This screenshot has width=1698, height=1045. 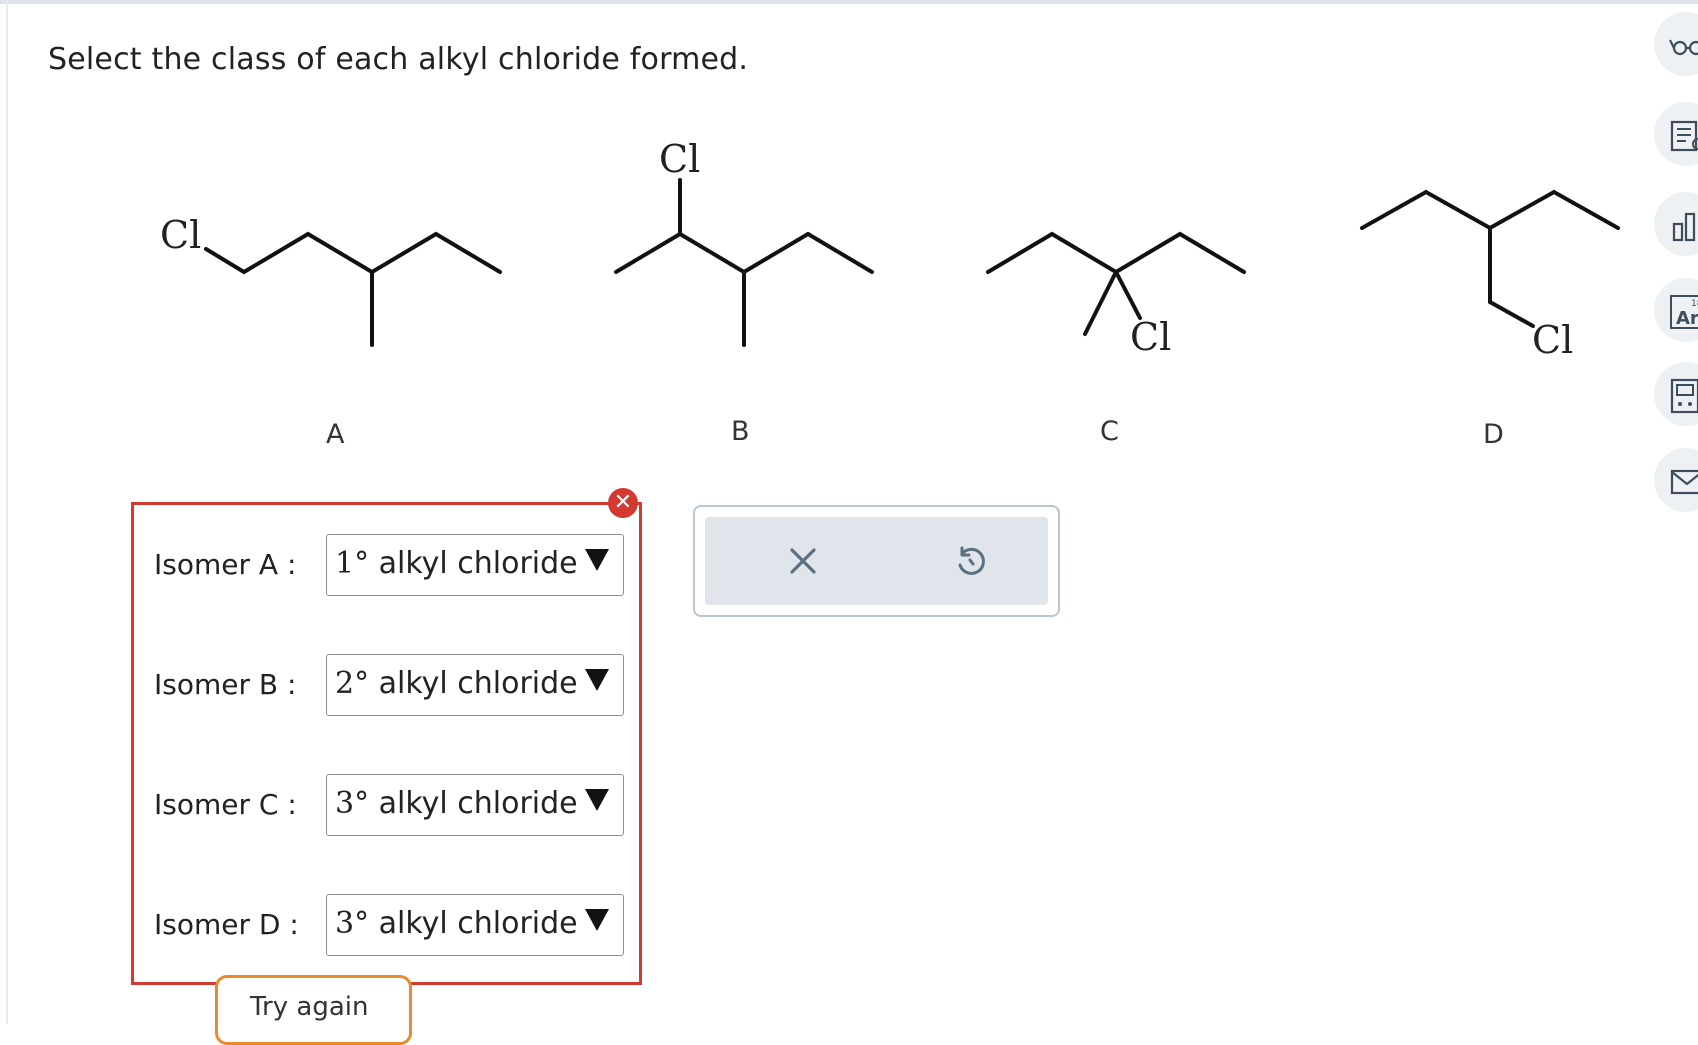 I want to click on svg-text: Ar, so click(x=1687, y=318).